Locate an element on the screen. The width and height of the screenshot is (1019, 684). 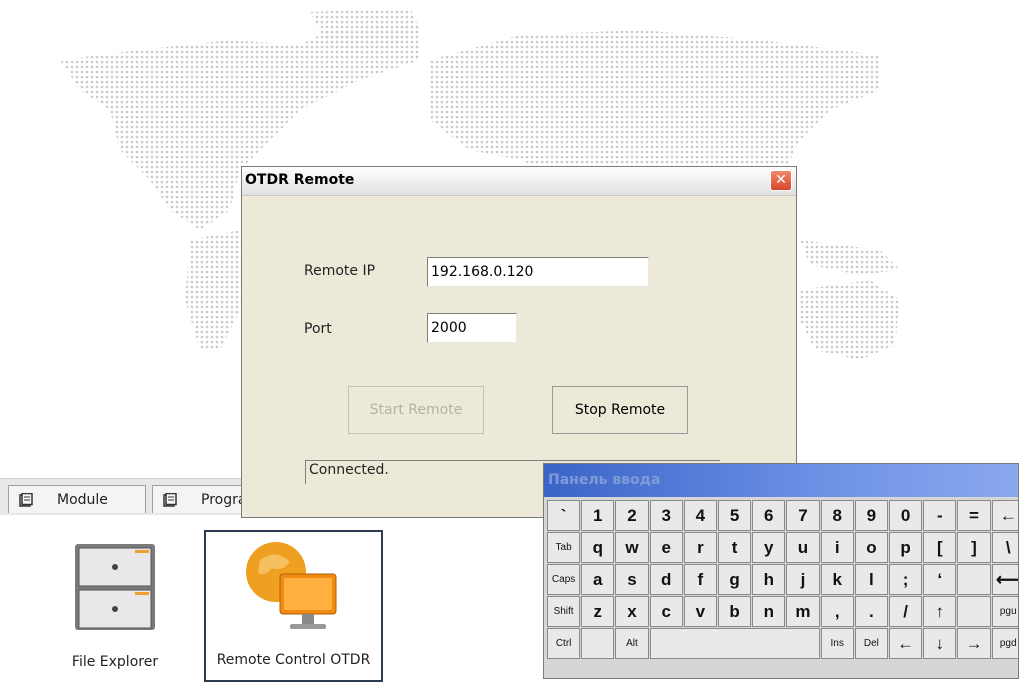
key: c is located at coordinates (666, 611).